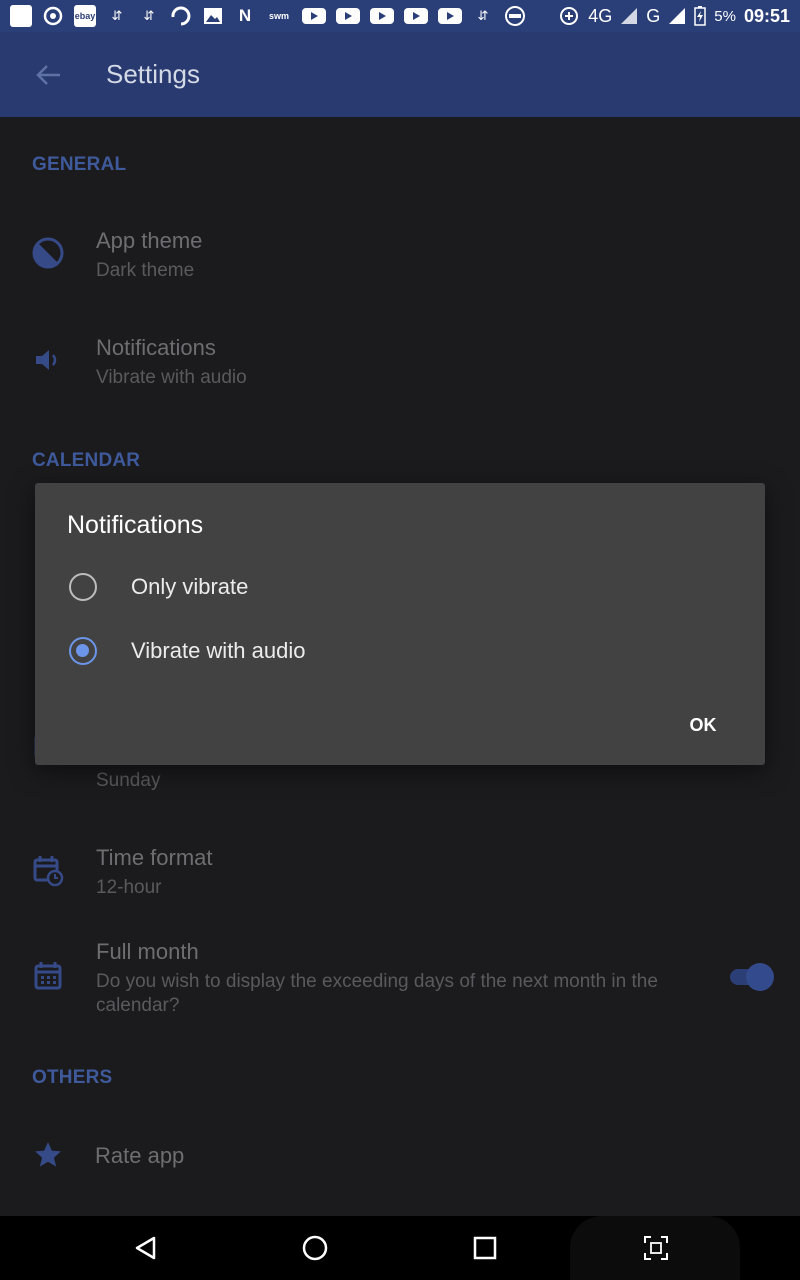 The height and width of the screenshot is (1280, 800). Describe the element at coordinates (400, 1248) in the screenshot. I see `navigation-bar` at that location.